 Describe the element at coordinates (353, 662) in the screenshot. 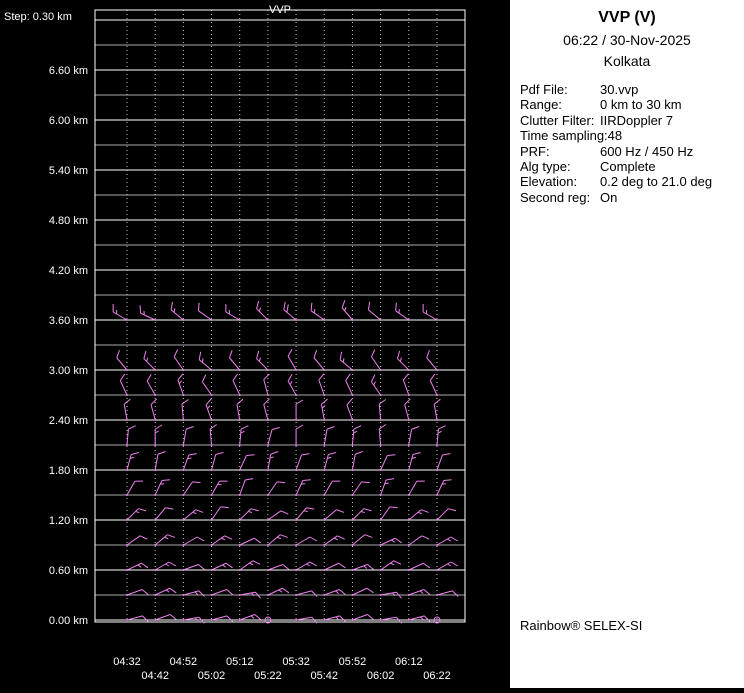

I see `x-tick-label: 05:52` at that location.